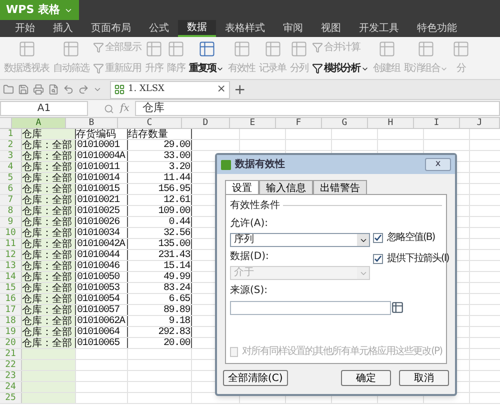 The image size is (500, 406). I want to click on row-number: 8, so click(11, 211).